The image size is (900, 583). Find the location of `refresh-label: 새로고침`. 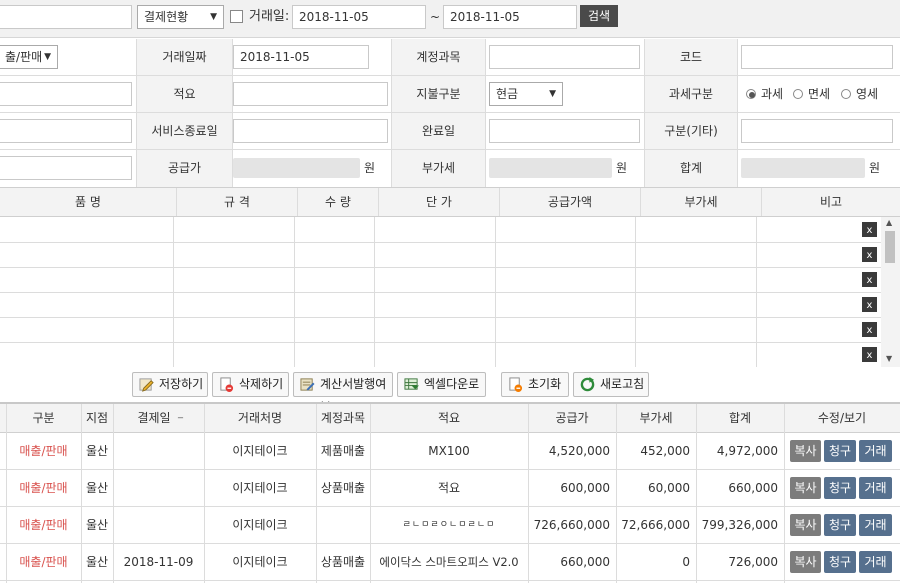

refresh-label: 새로고침 is located at coordinates (622, 384).